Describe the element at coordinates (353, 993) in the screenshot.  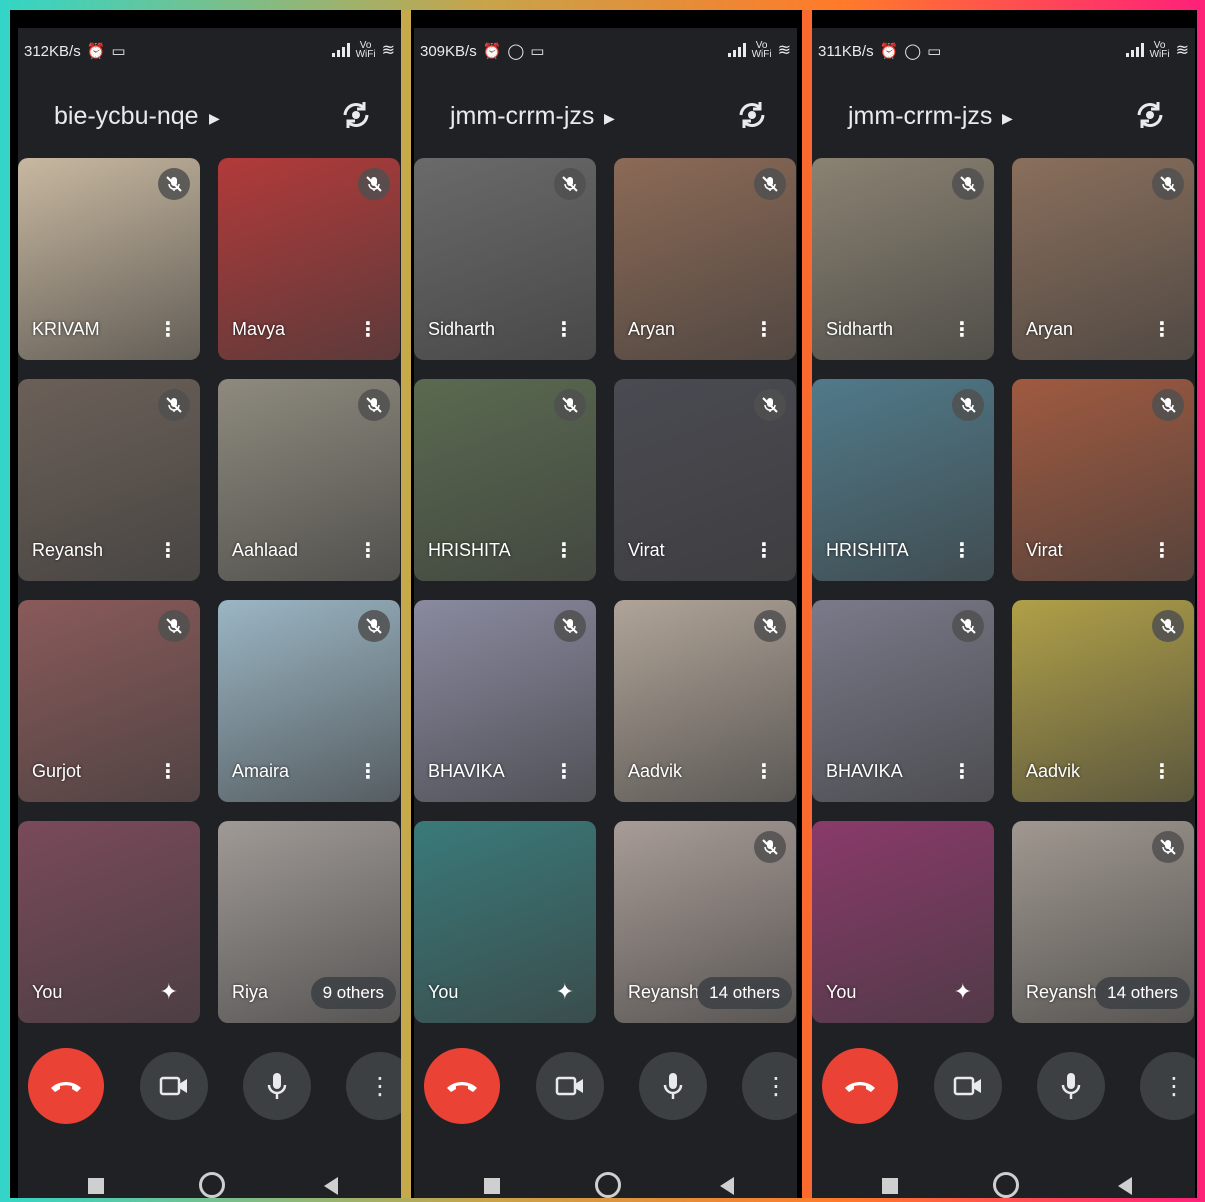
I see `others-count-badge: 9 others` at that location.